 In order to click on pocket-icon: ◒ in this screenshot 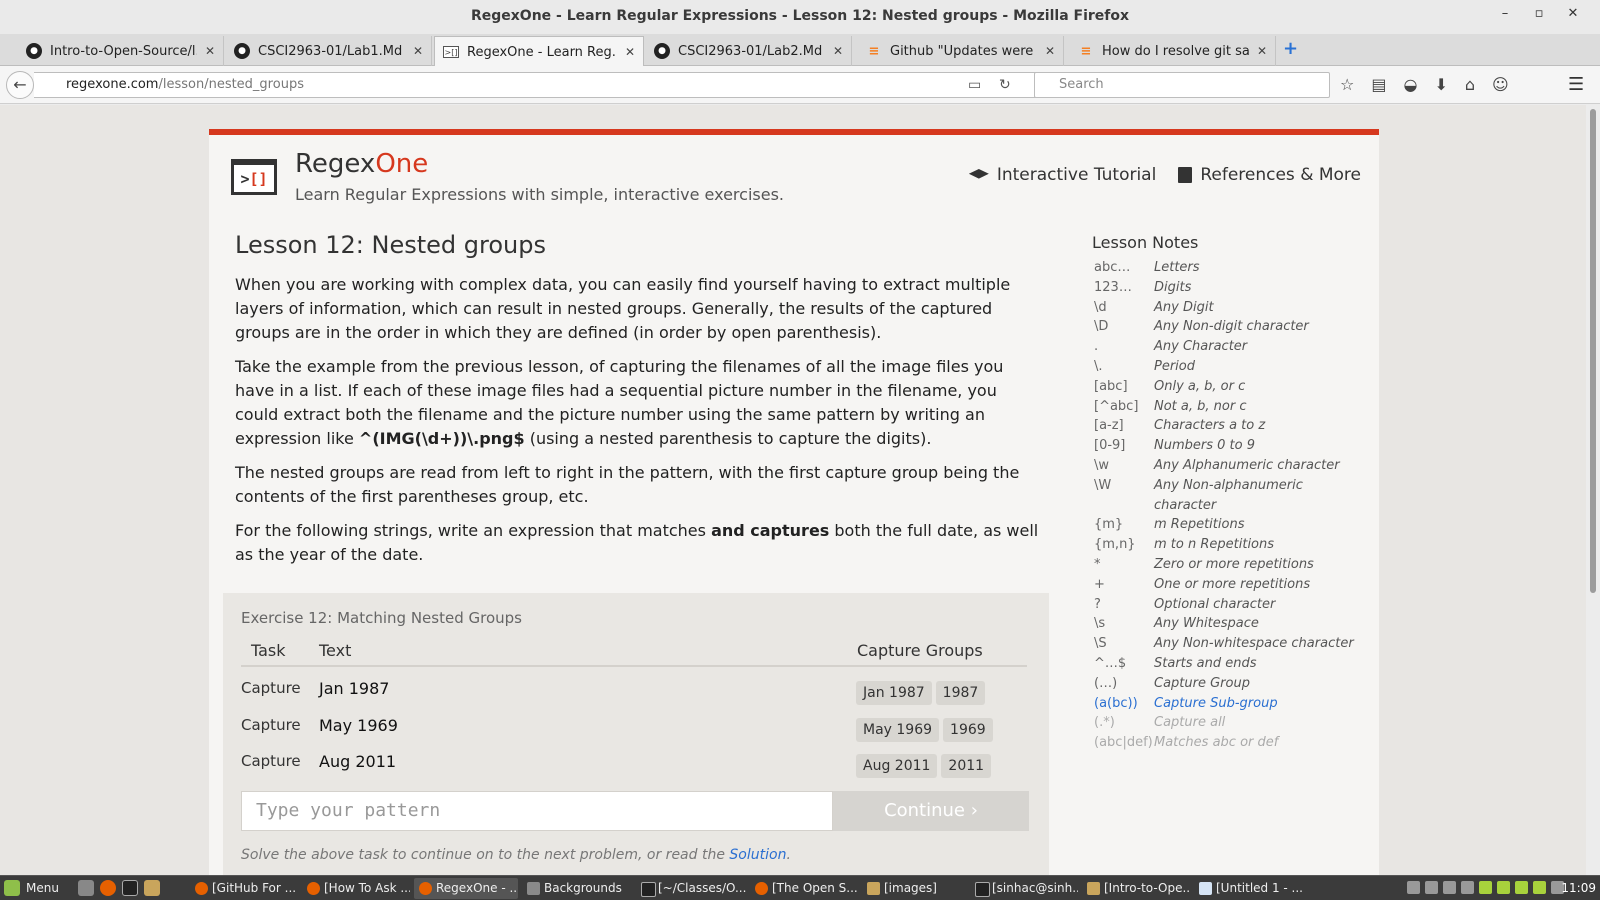, I will do `click(1410, 84)`.